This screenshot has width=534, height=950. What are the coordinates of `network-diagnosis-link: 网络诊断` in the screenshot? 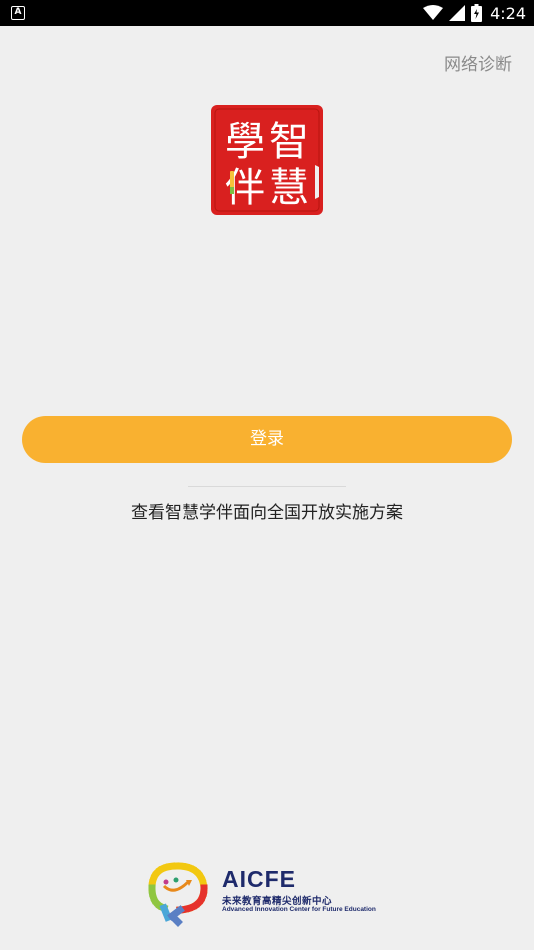 It's located at (478, 62).